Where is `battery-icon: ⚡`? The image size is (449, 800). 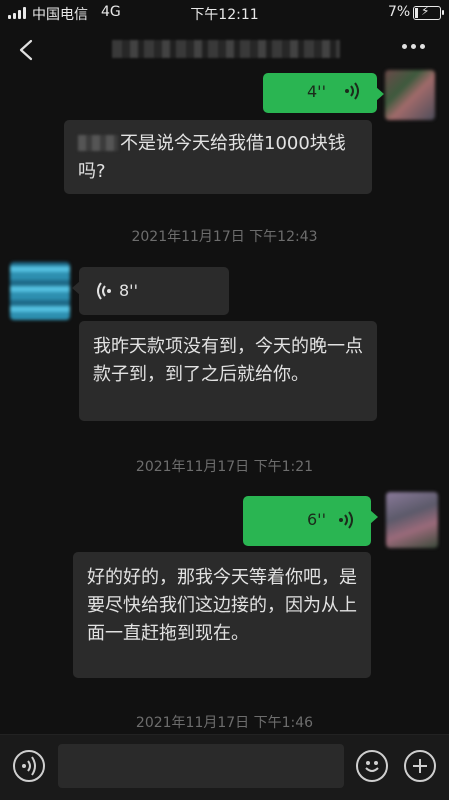
battery-icon: ⚡ is located at coordinates (428, 12).